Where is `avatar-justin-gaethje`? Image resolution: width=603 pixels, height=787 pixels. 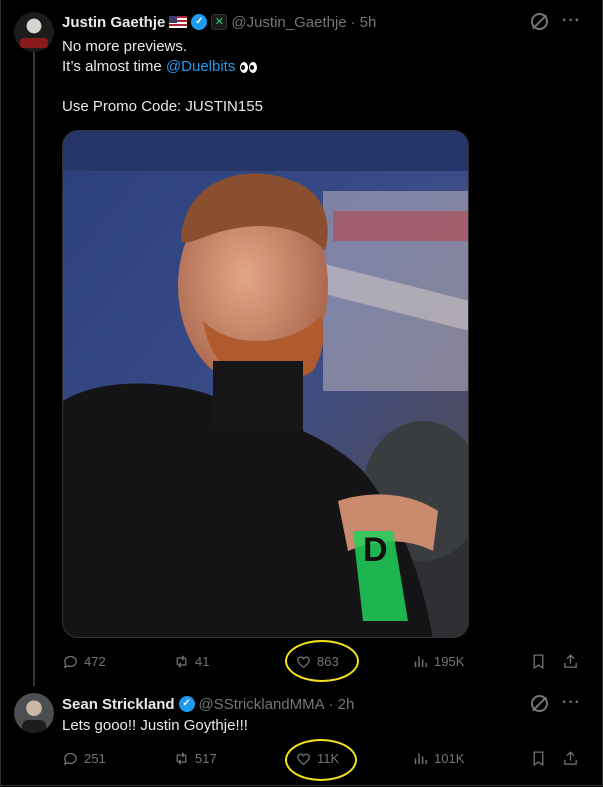
avatar-justin-gaethje is located at coordinates (34, 32).